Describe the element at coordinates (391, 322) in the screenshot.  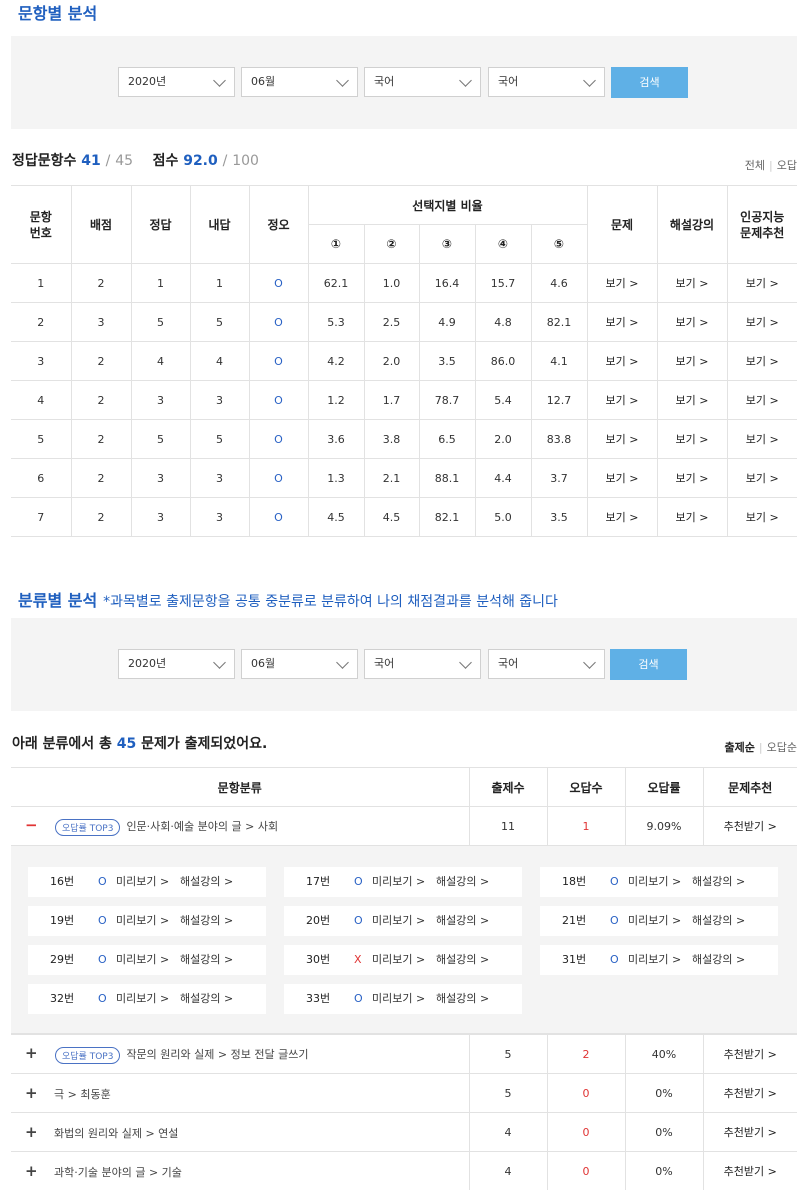
I see `choice-ratio: 2.5` at that location.